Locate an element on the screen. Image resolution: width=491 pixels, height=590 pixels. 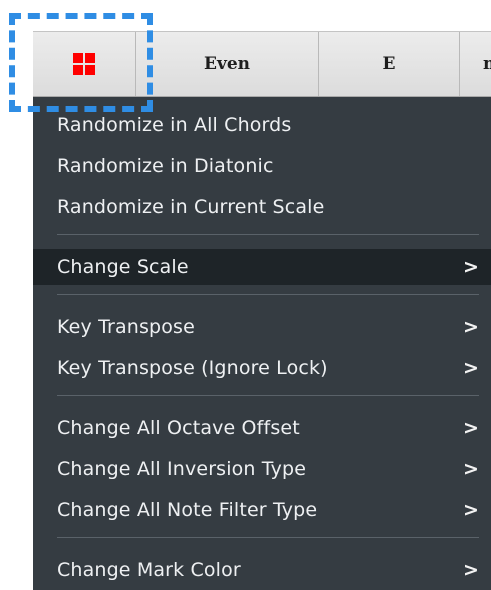
chord-toolbar: Even E m7 is located at coordinates (262, 64).